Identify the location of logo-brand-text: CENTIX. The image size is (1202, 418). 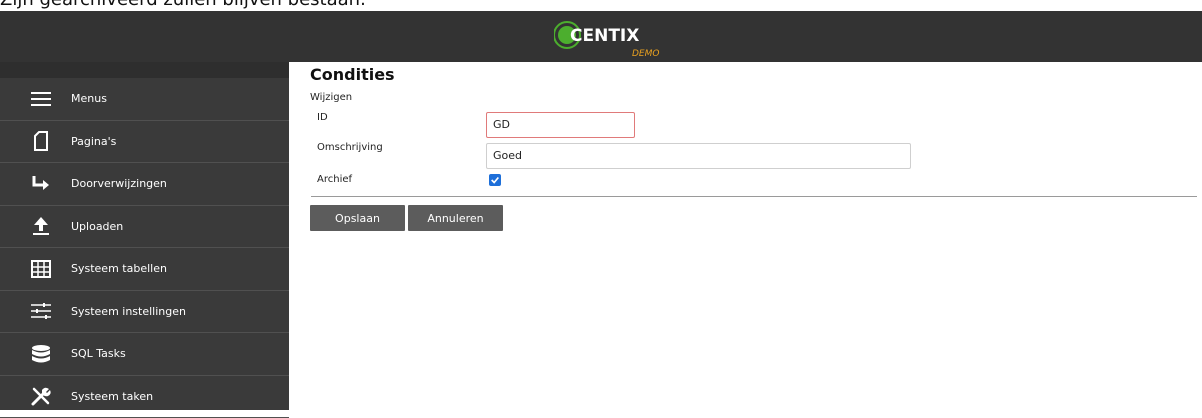
(604, 36).